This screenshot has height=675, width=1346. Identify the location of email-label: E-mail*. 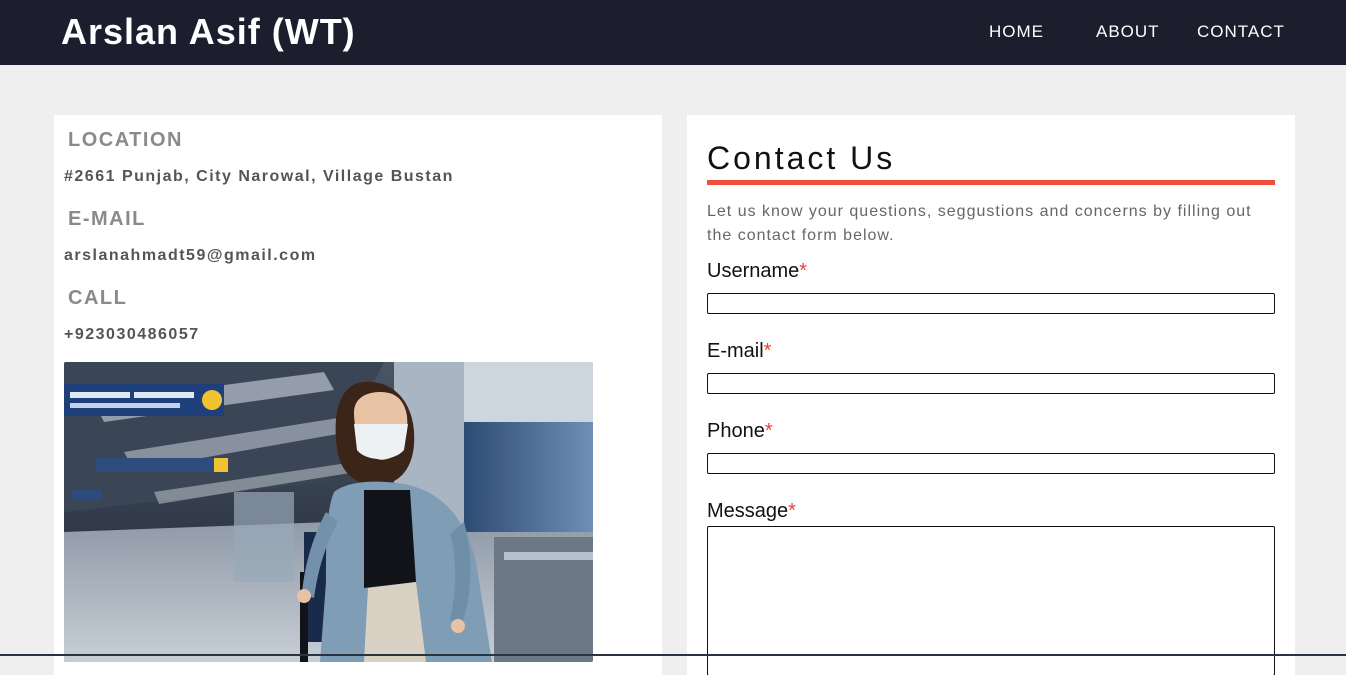
(739, 351).